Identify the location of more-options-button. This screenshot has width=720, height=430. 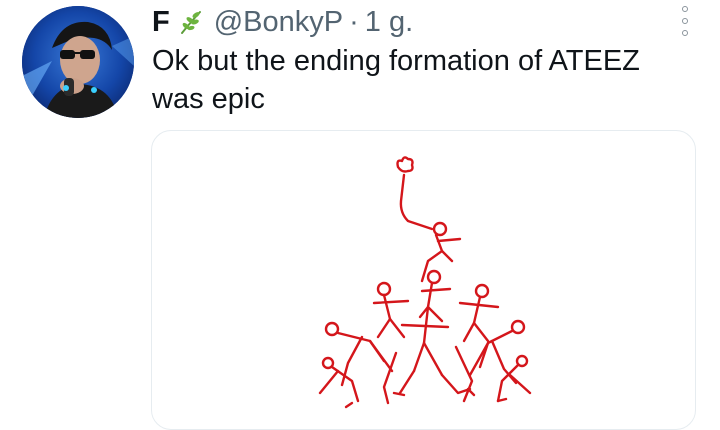
(685, 21).